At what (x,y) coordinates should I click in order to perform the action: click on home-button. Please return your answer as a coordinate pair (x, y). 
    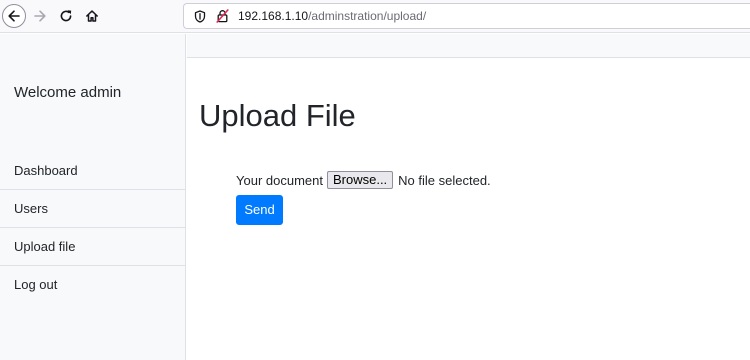
    Looking at the image, I should click on (92, 16).